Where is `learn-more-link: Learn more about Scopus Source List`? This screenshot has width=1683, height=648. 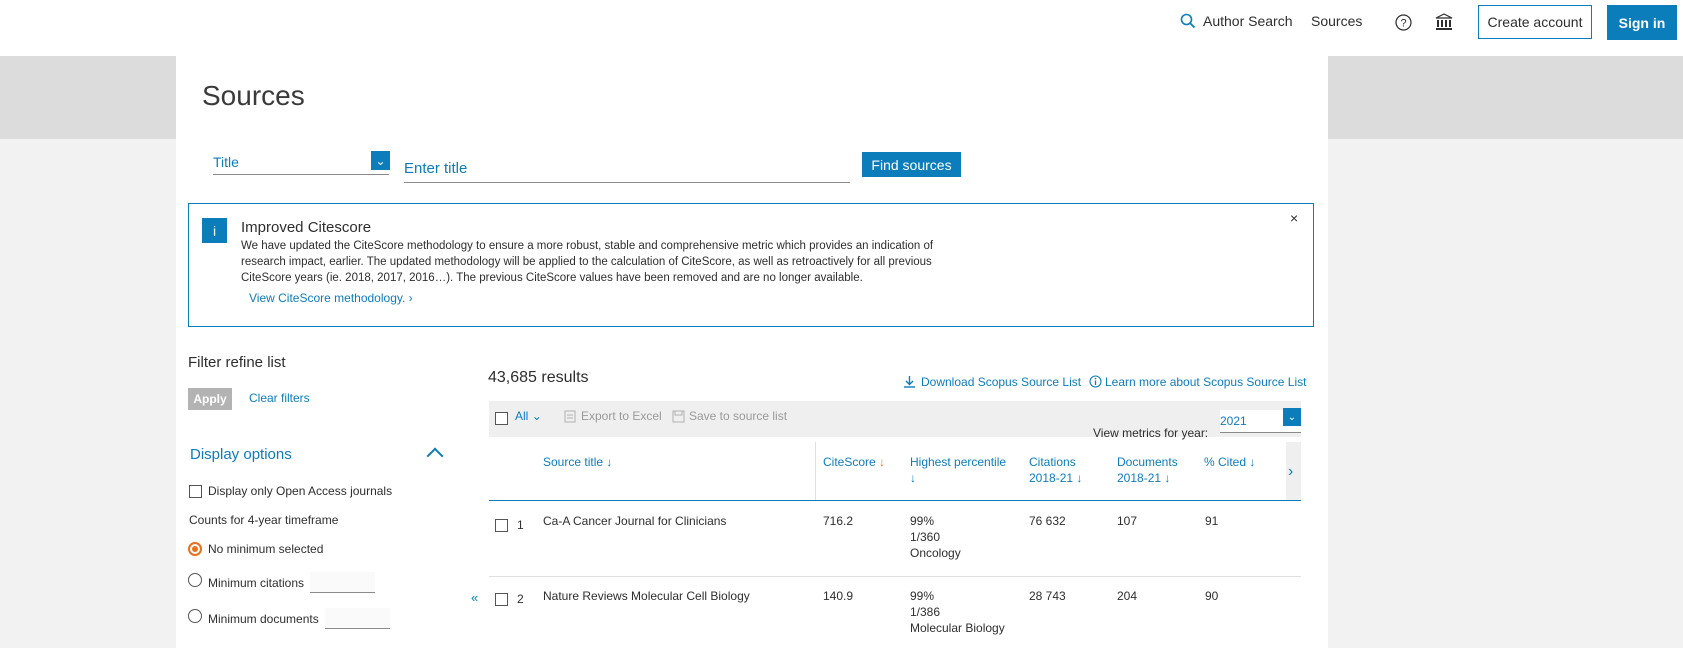
learn-more-link: Learn more about Scopus Source List is located at coordinates (1205, 382).